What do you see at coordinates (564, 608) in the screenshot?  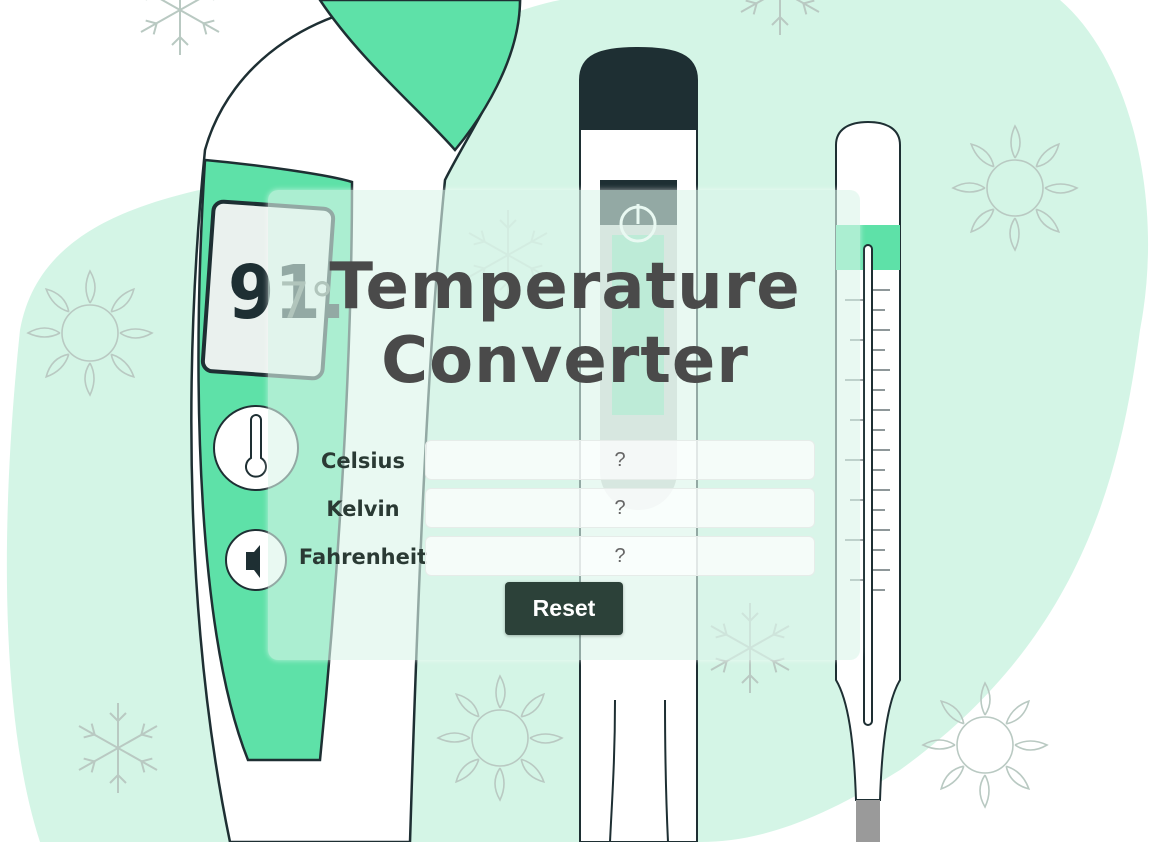 I see `reset-button: Reset` at bounding box center [564, 608].